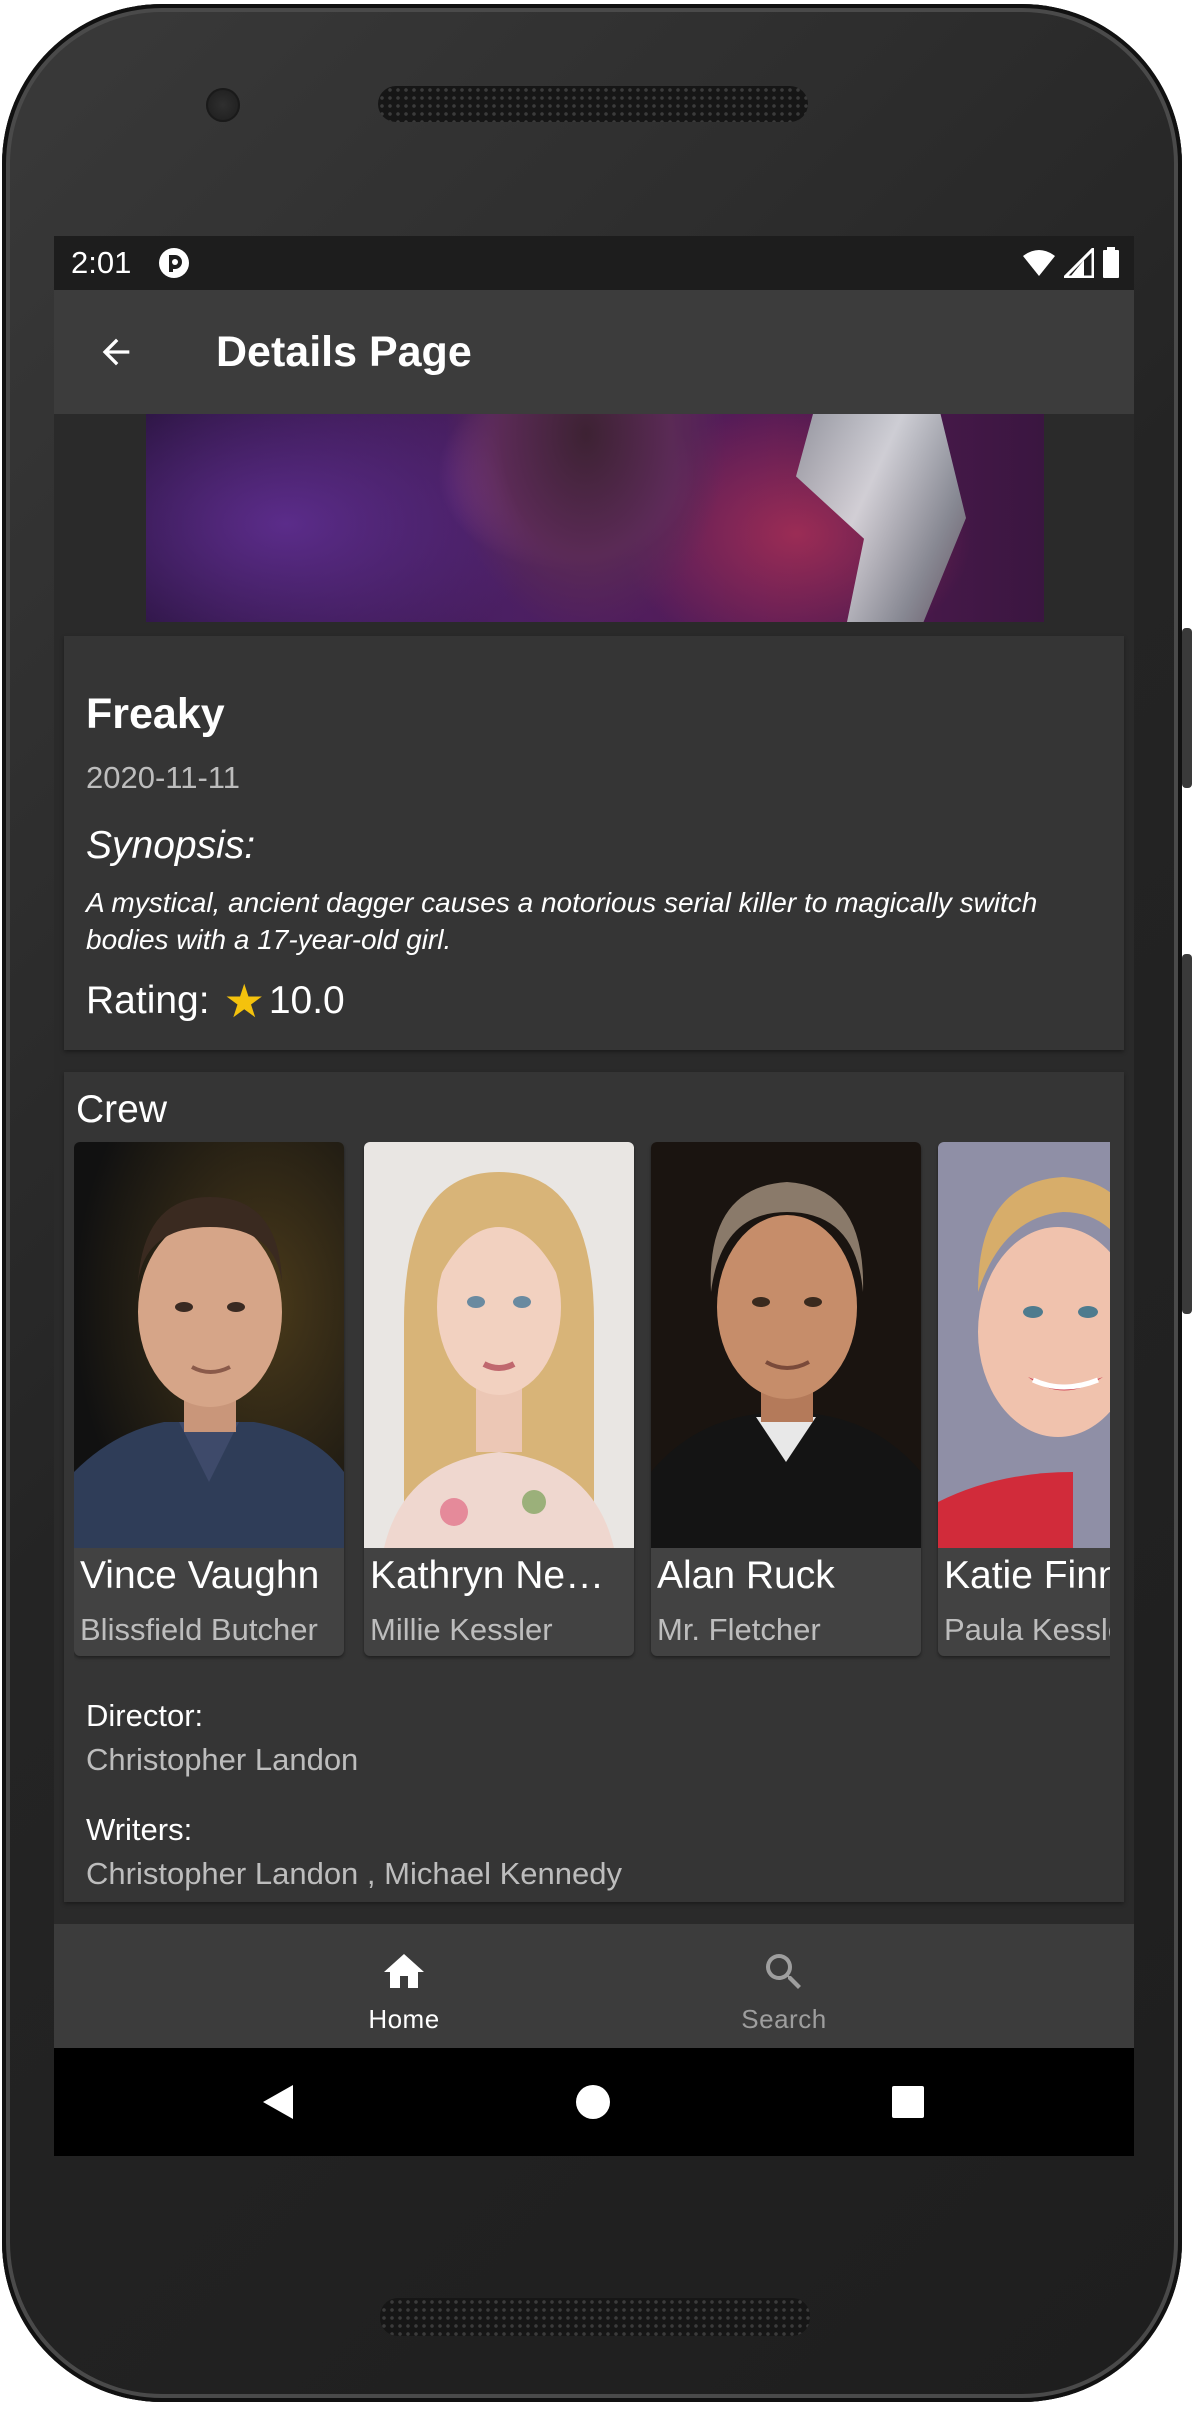  Describe the element at coordinates (746, 1575) in the screenshot. I see `crew-name: Alan Ruck` at that location.